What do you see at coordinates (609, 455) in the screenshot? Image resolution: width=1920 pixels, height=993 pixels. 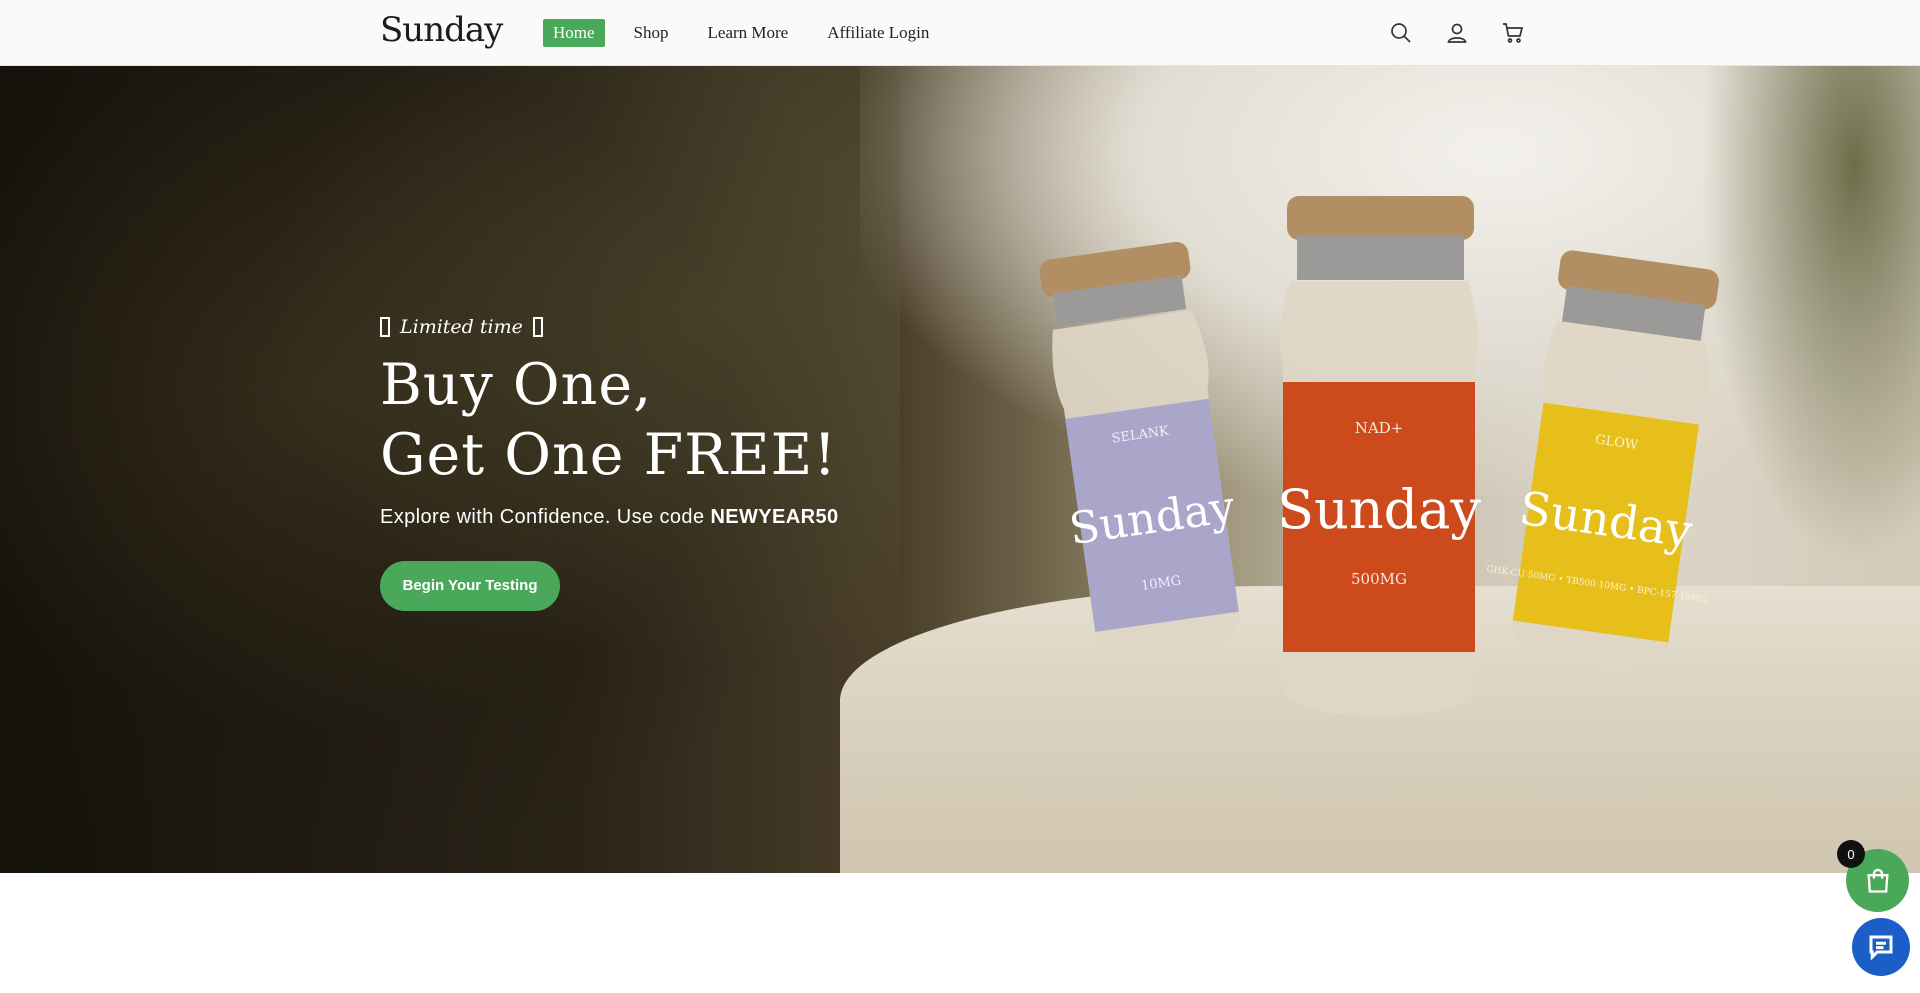 I see `hero-headline-line2: Get One FREE!` at bounding box center [609, 455].